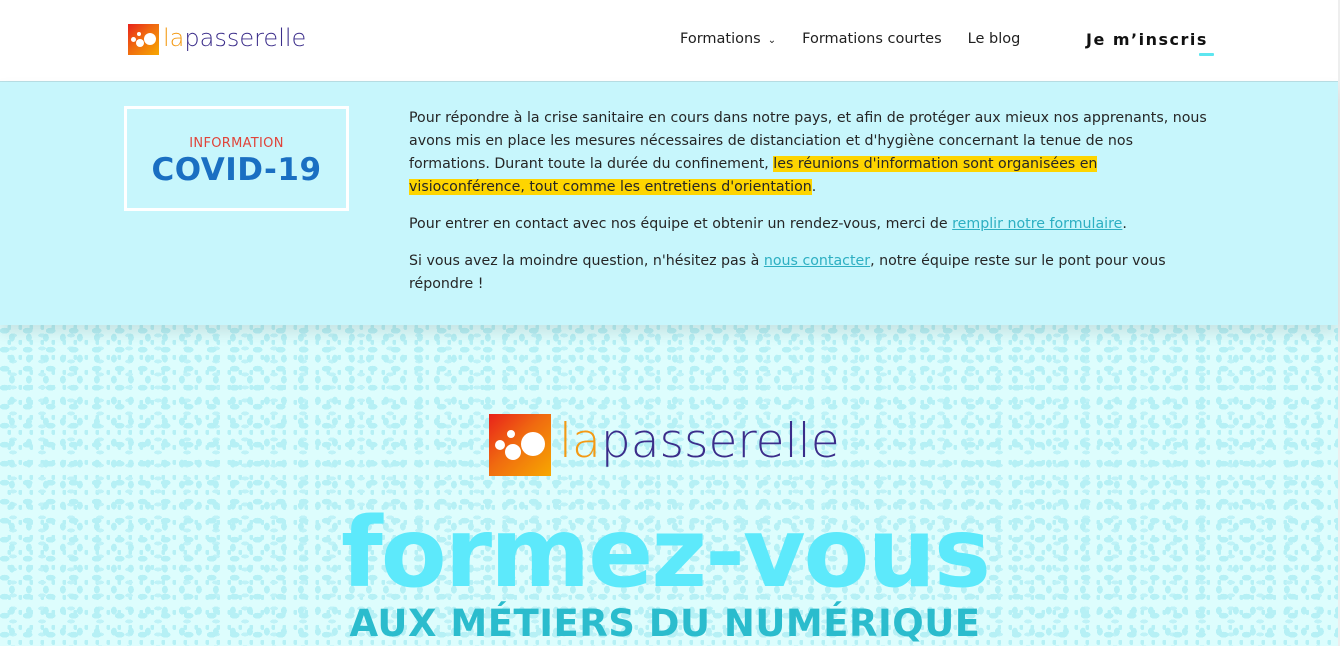  Describe the element at coordinates (665, 623) in the screenshot. I see `hero-subtitle: AUX MÉTIERS DU NUMÉRIQUE` at that location.